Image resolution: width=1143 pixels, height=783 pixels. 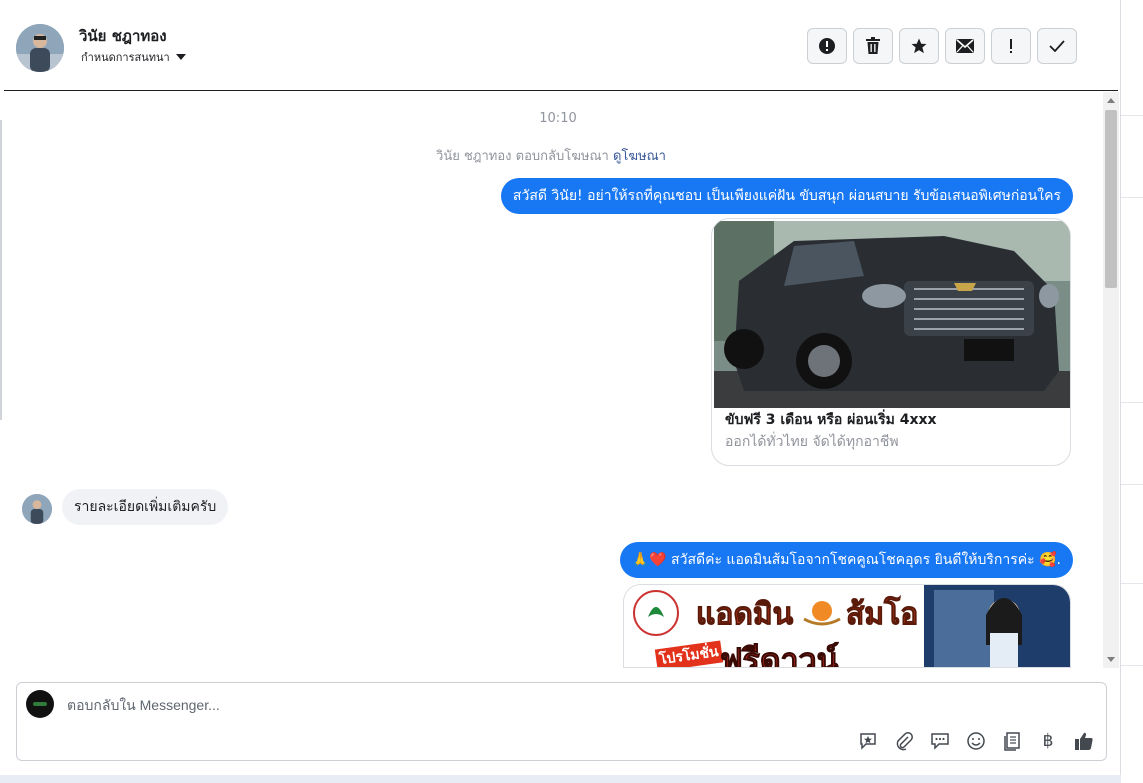 I want to click on ad-reply-notice: วินัย ชฎาทอง ตอบกลับโฆษณา ดูโฆษณา, so click(x=551, y=155).